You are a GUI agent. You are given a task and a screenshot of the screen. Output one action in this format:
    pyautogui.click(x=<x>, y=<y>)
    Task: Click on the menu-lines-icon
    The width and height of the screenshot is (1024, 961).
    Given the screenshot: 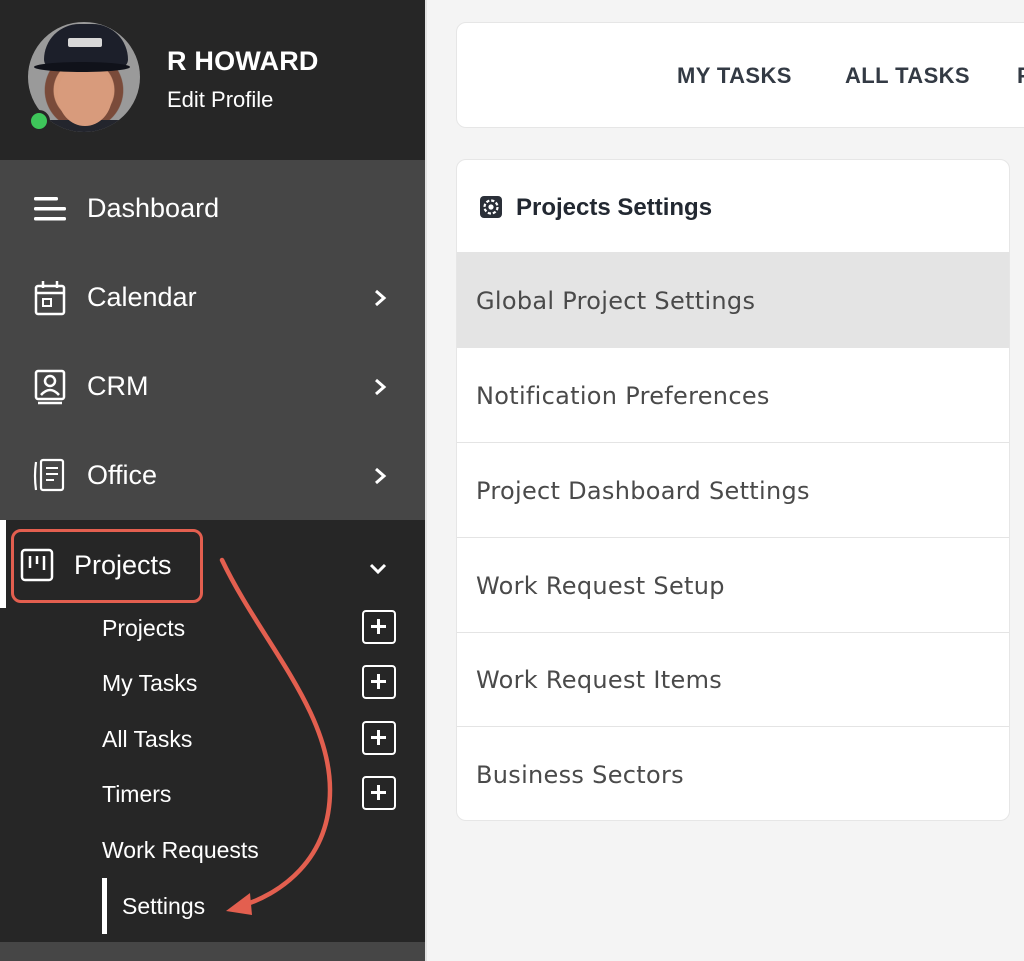 What is the action you would take?
    pyautogui.click(x=50, y=209)
    